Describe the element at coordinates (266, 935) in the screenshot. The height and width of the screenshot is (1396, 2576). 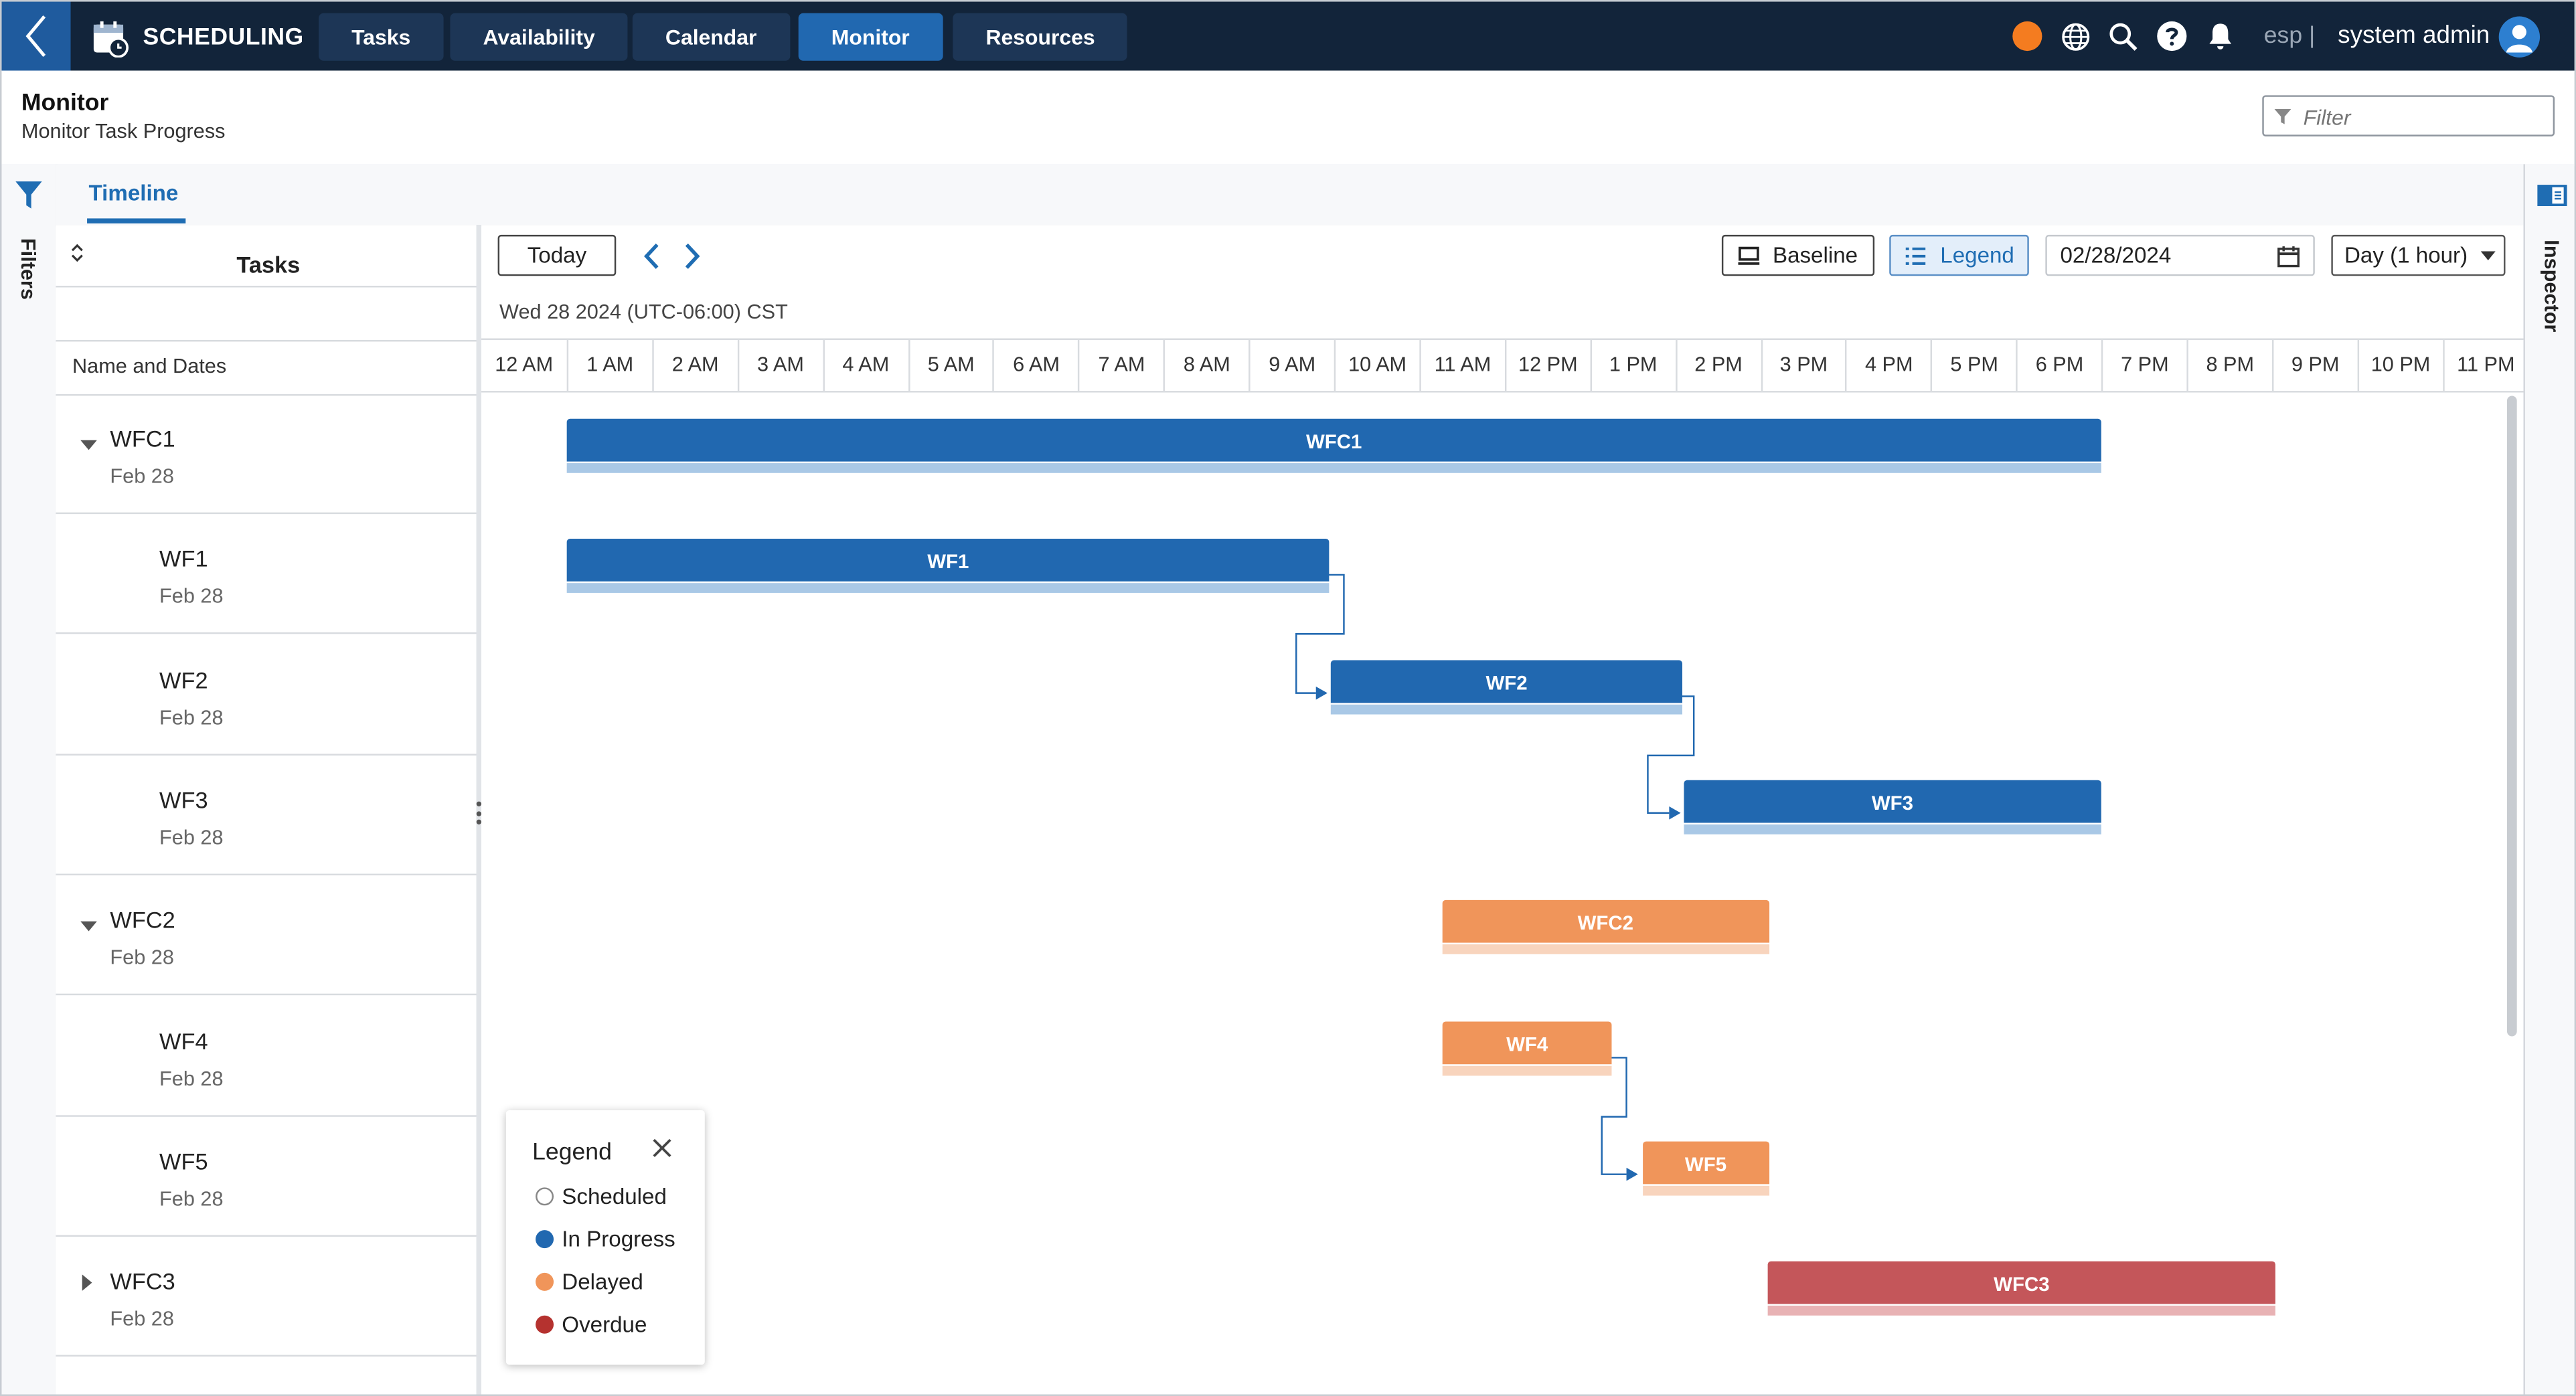
I see `task-row: WFC2 Feb 28` at that location.